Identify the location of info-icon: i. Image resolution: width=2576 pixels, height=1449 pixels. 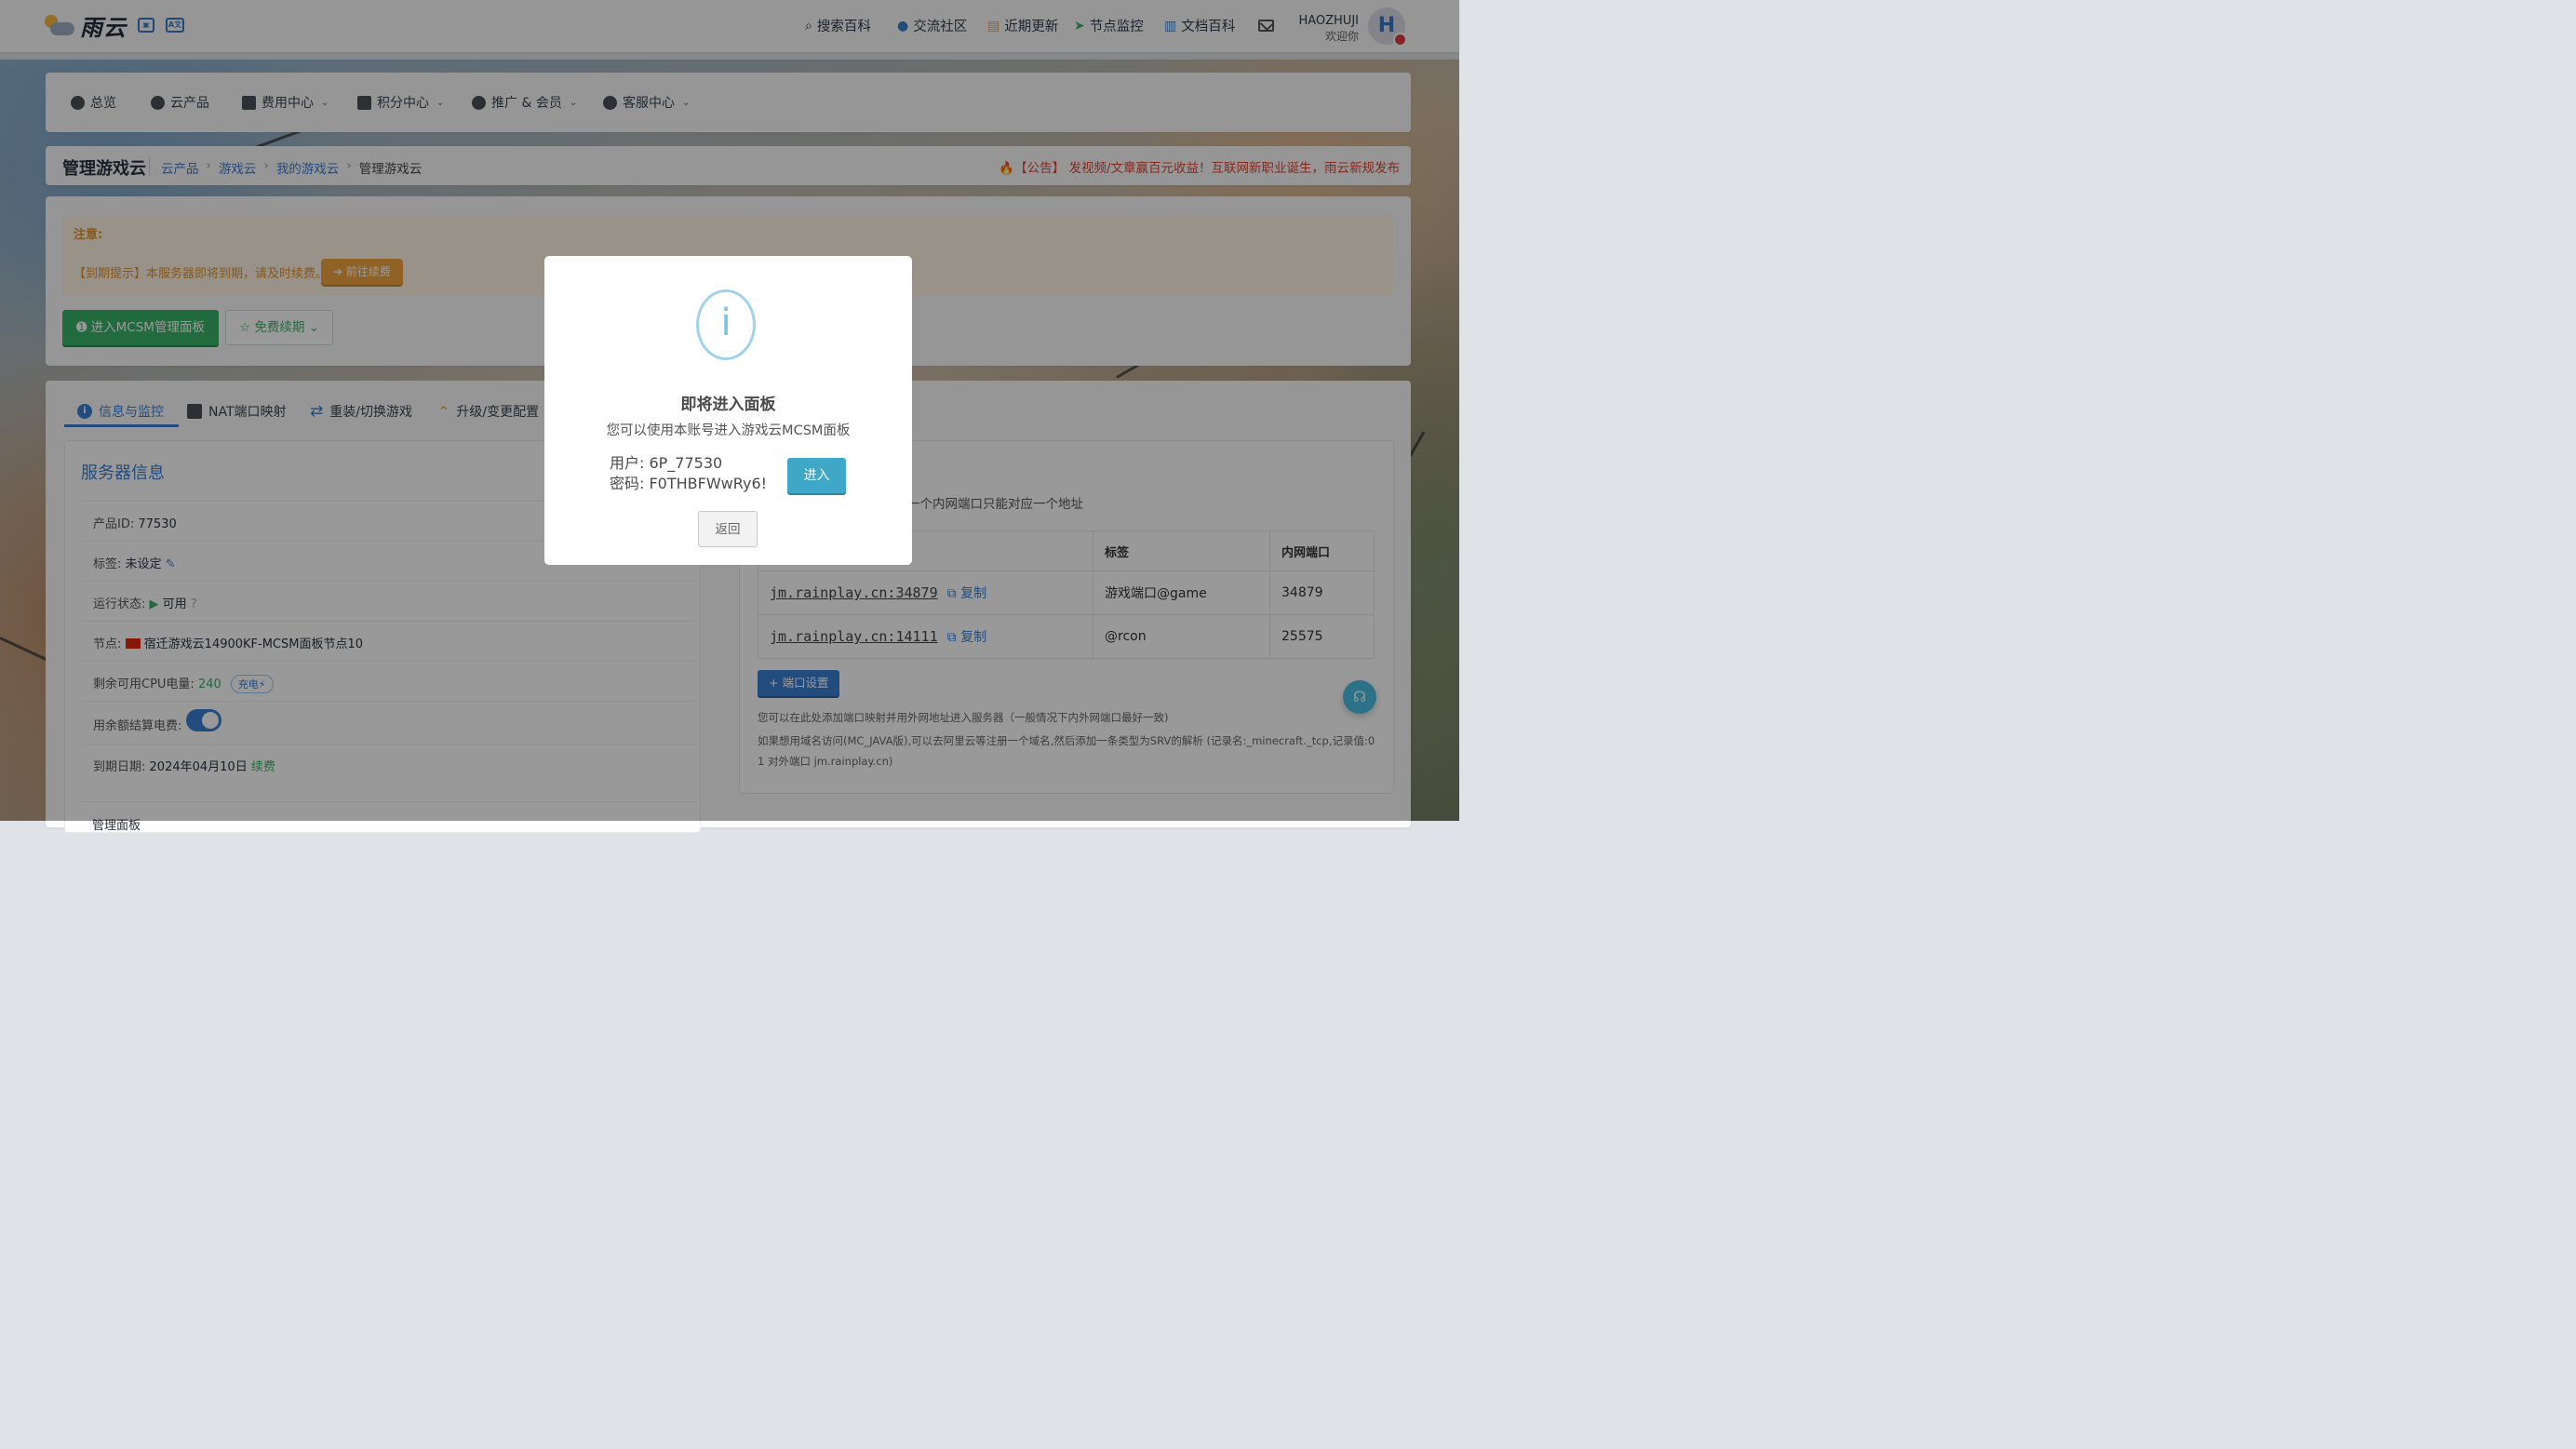
(726, 324).